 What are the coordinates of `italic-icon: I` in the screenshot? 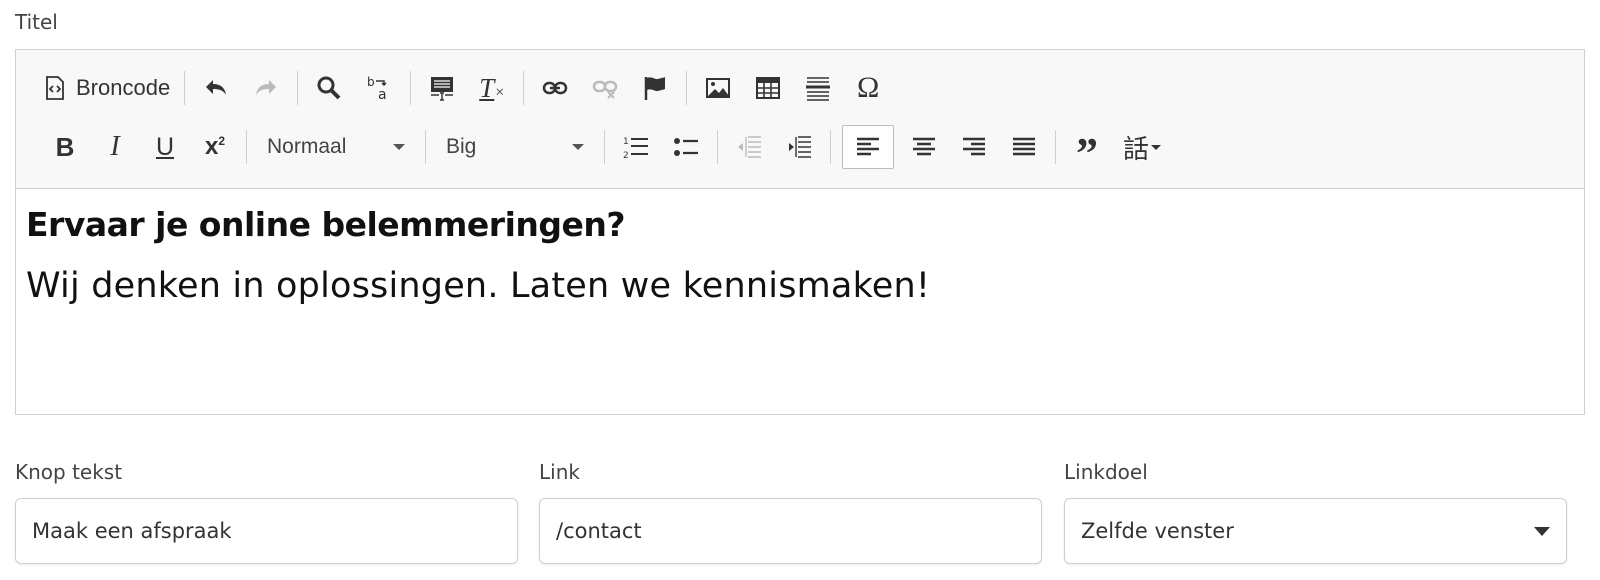 It's located at (115, 146).